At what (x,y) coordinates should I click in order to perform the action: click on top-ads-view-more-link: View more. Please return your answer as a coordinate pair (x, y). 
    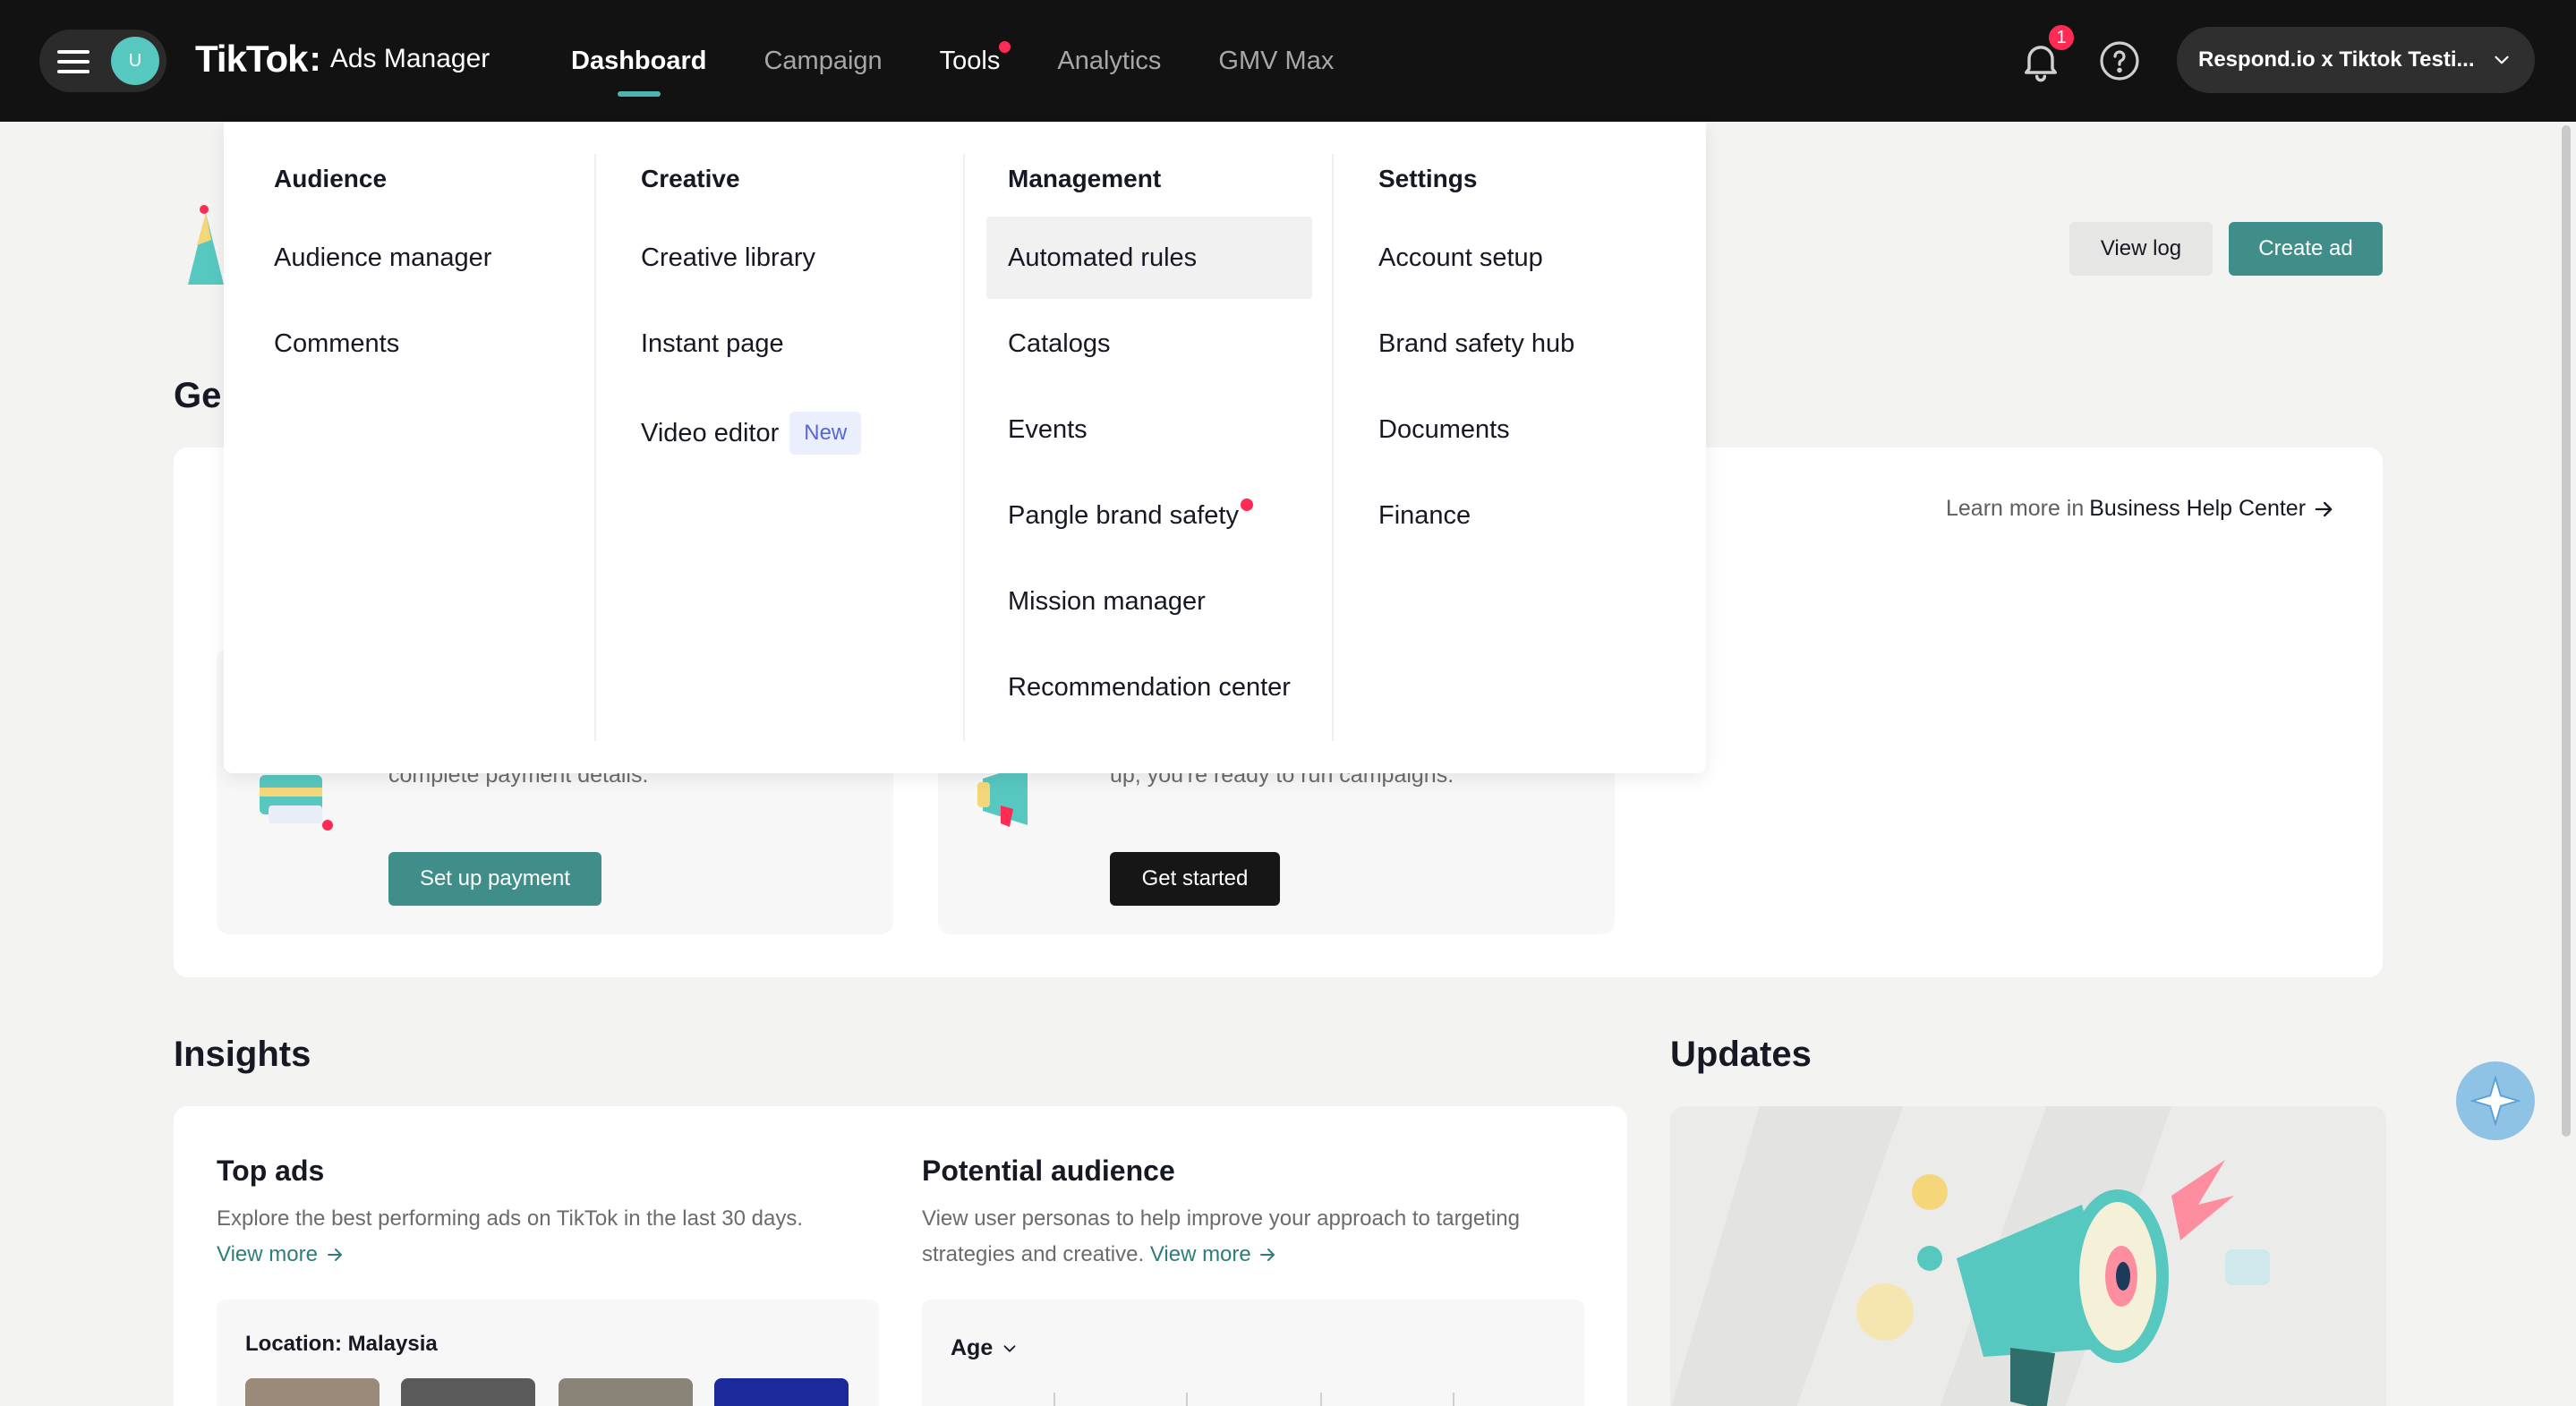
    Looking at the image, I should click on (281, 1254).